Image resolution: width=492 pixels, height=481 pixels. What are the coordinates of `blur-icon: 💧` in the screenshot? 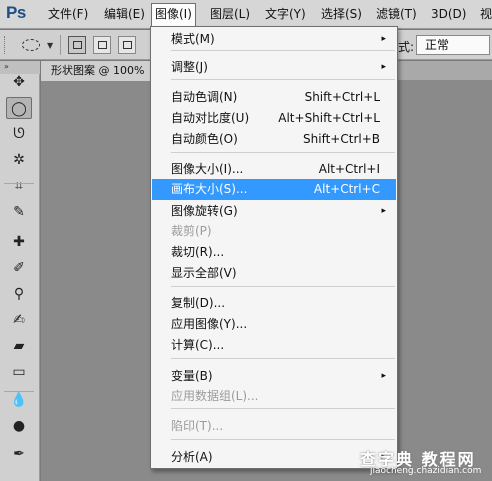 It's located at (19, 400).